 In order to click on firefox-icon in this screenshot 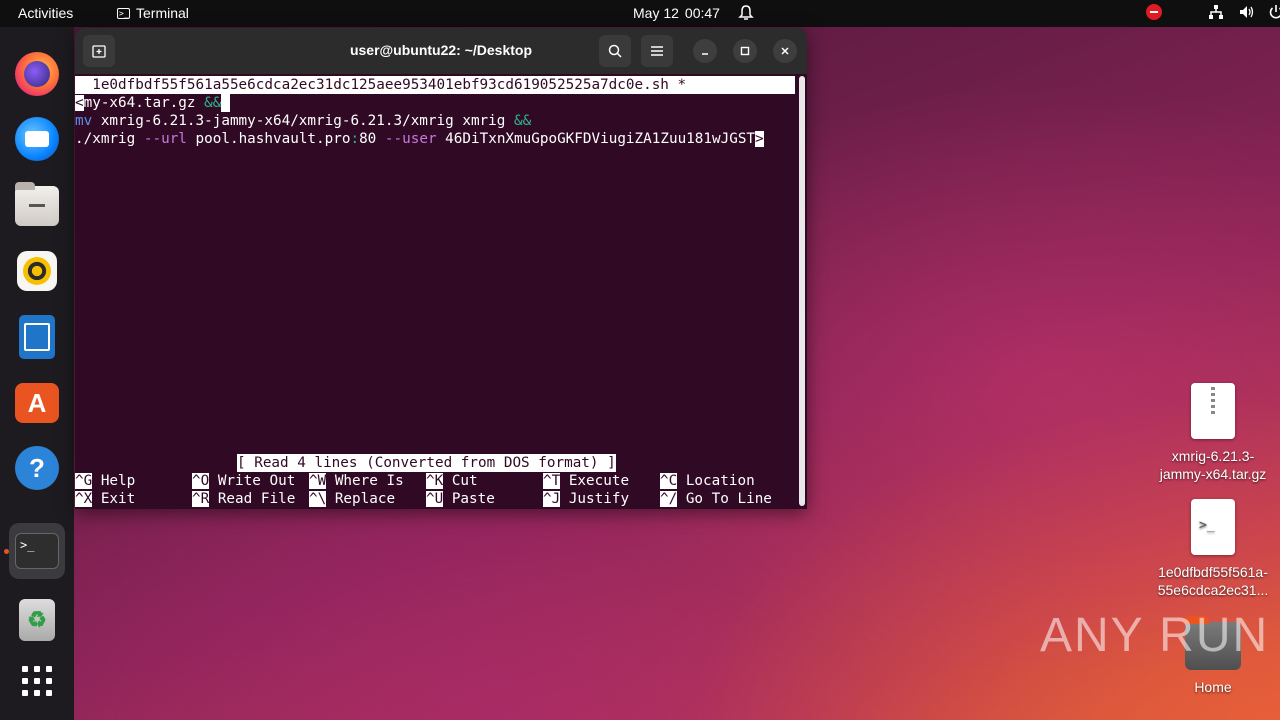, I will do `click(37, 74)`.